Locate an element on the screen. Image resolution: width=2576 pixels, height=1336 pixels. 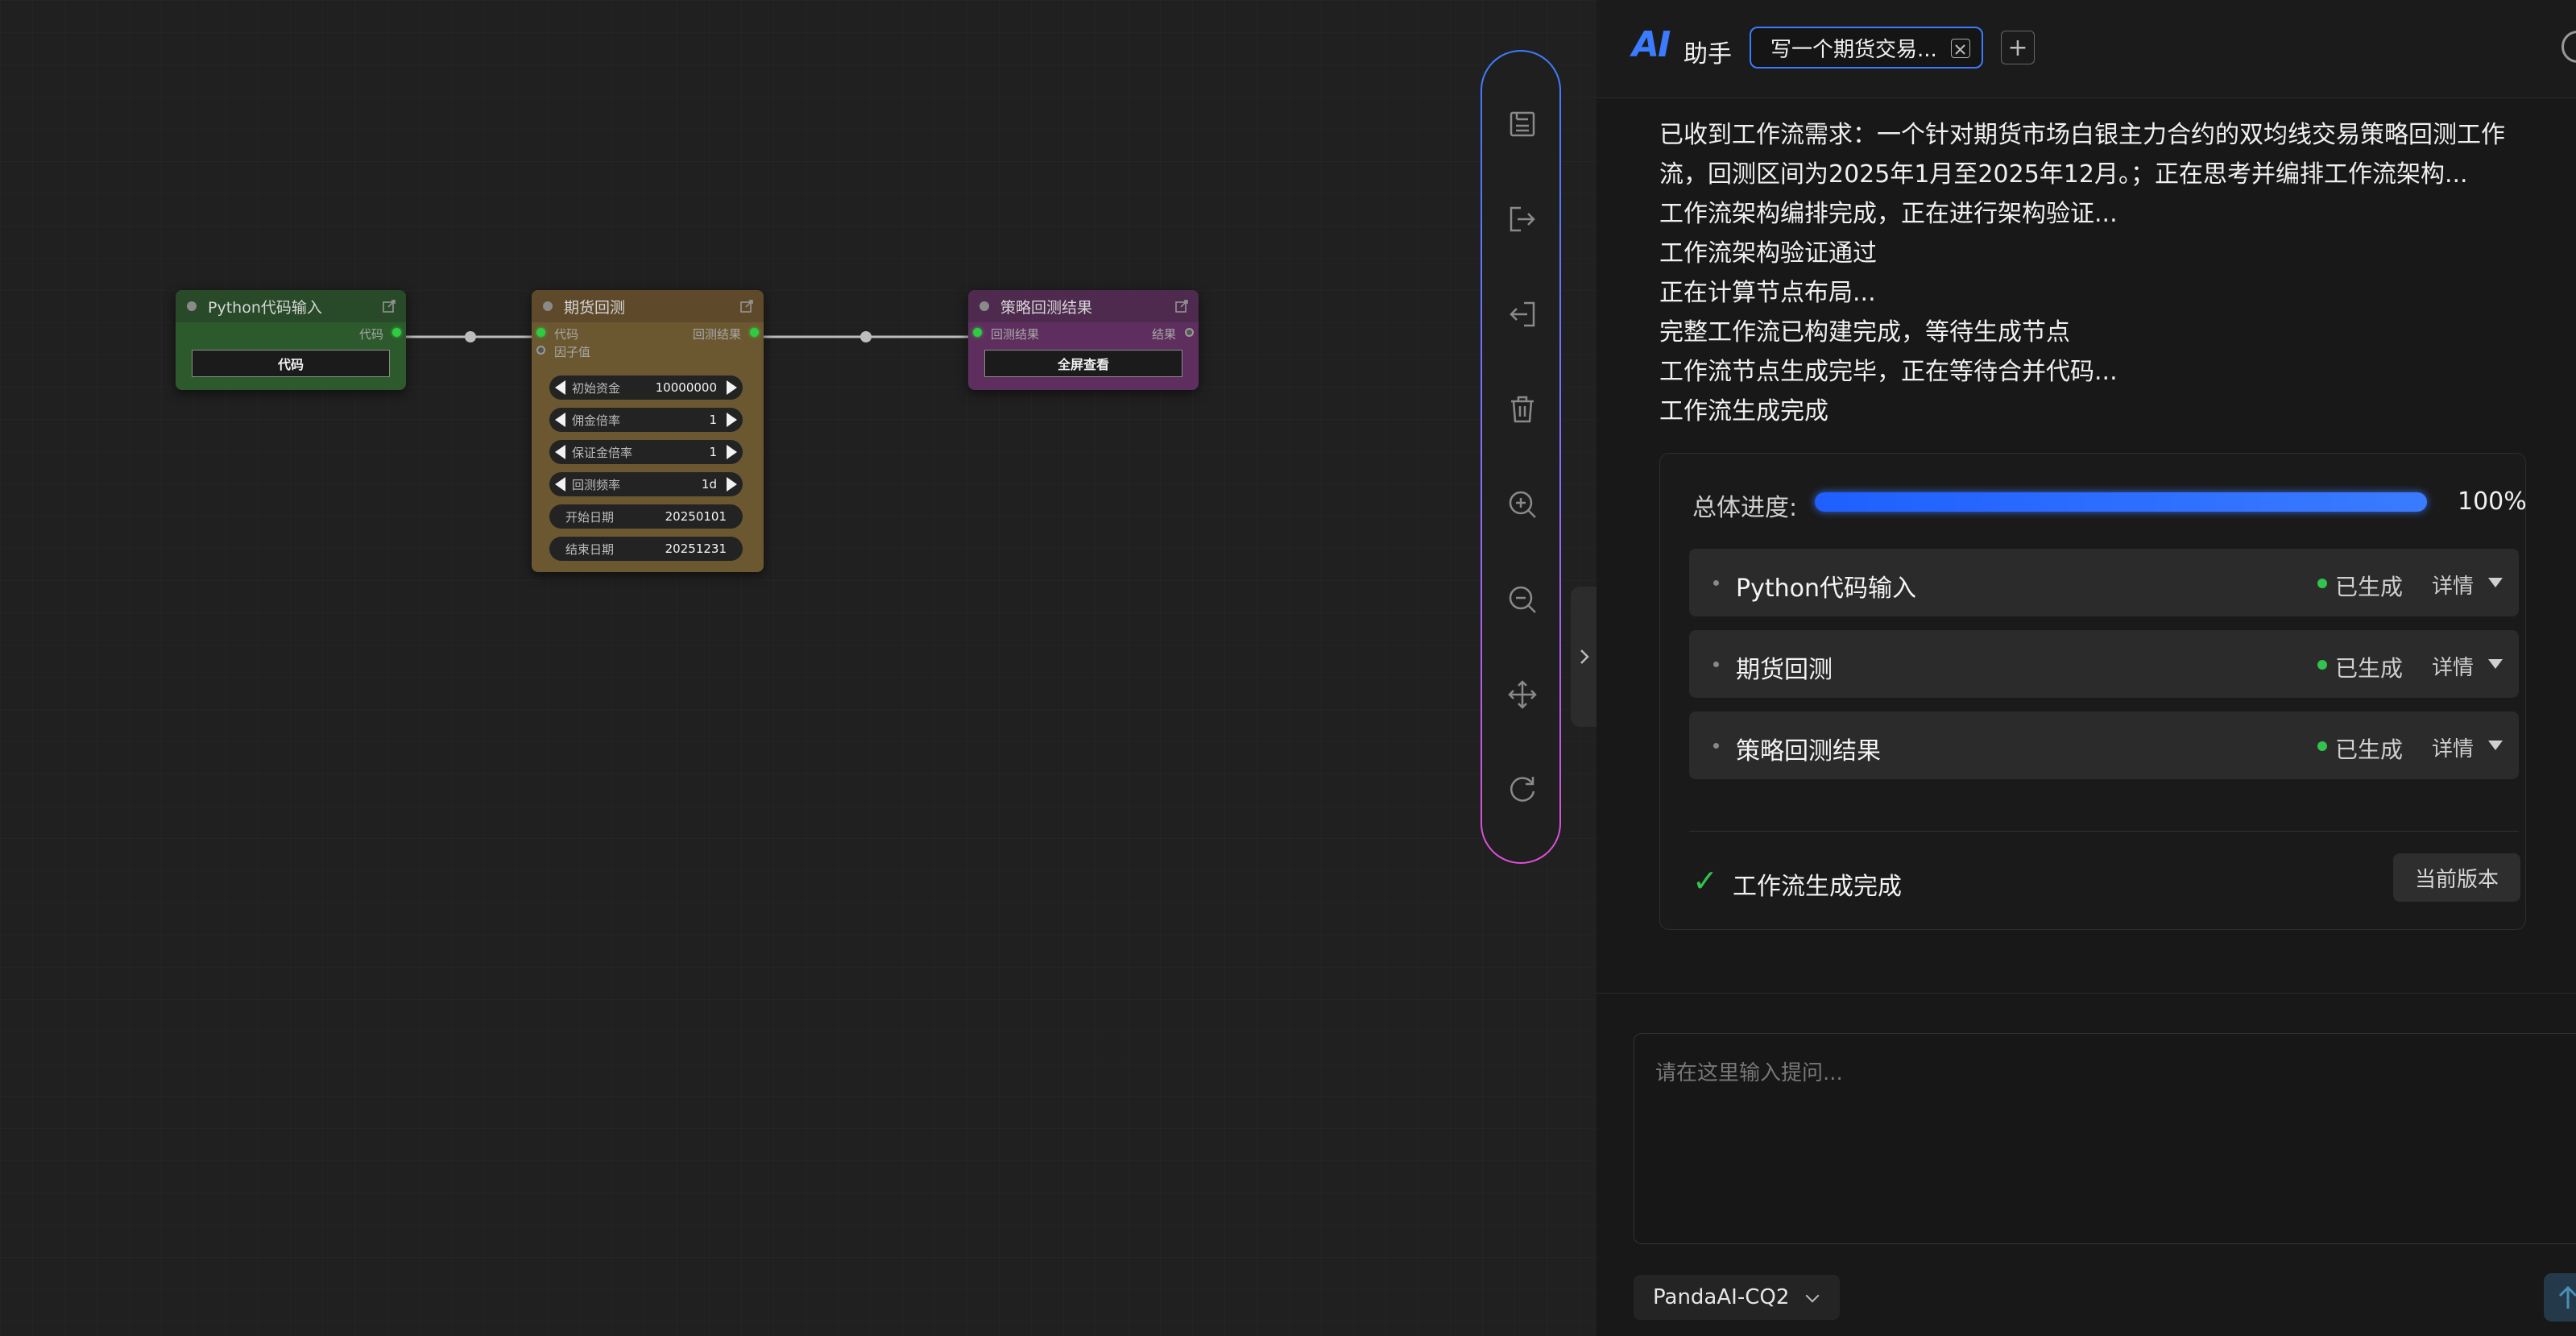
progress-label: 总体进度: is located at coordinates (1745, 508).